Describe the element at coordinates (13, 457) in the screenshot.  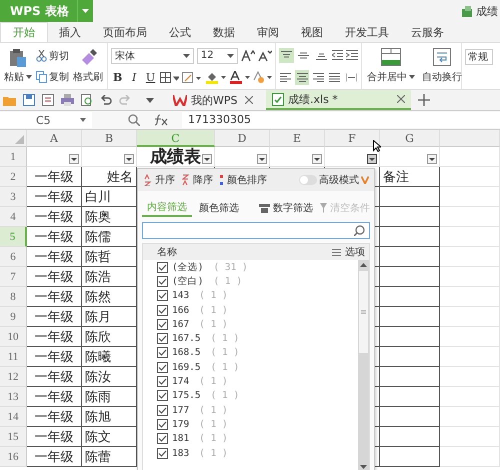
I see `row-header: 16` at that location.